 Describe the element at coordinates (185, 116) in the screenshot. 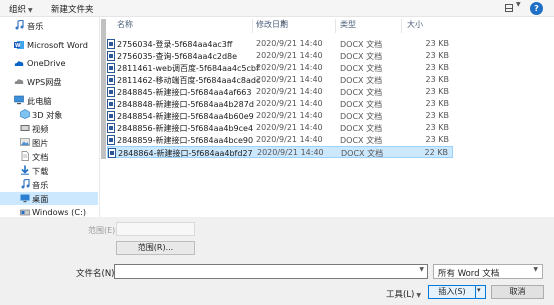

I see `file-name: 2848854-新建接口-5f684aa4b60e9` at that location.